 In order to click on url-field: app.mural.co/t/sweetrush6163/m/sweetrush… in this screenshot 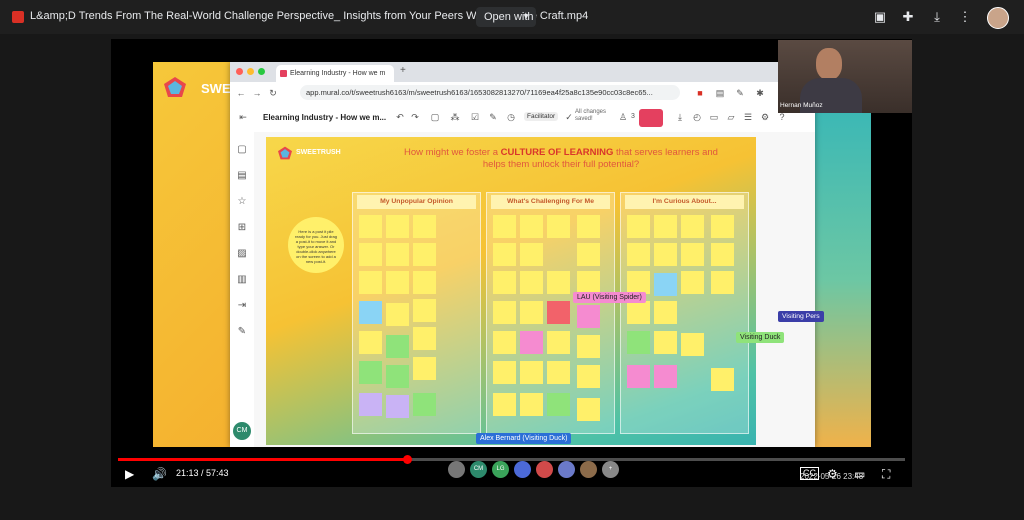, I will do `click(490, 92)`.